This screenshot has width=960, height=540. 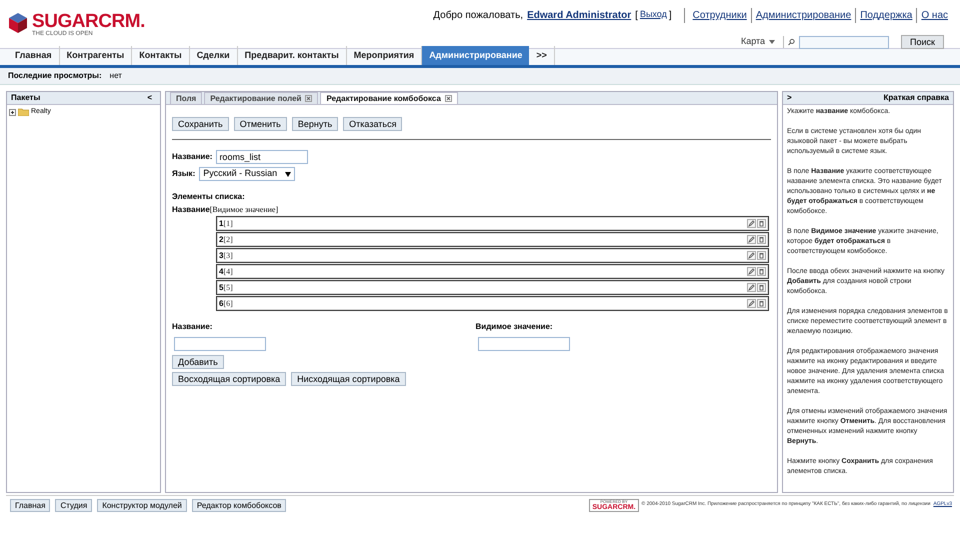 What do you see at coordinates (514, 327) in the screenshot?
I see `field-label: Видимое значение:` at bounding box center [514, 327].